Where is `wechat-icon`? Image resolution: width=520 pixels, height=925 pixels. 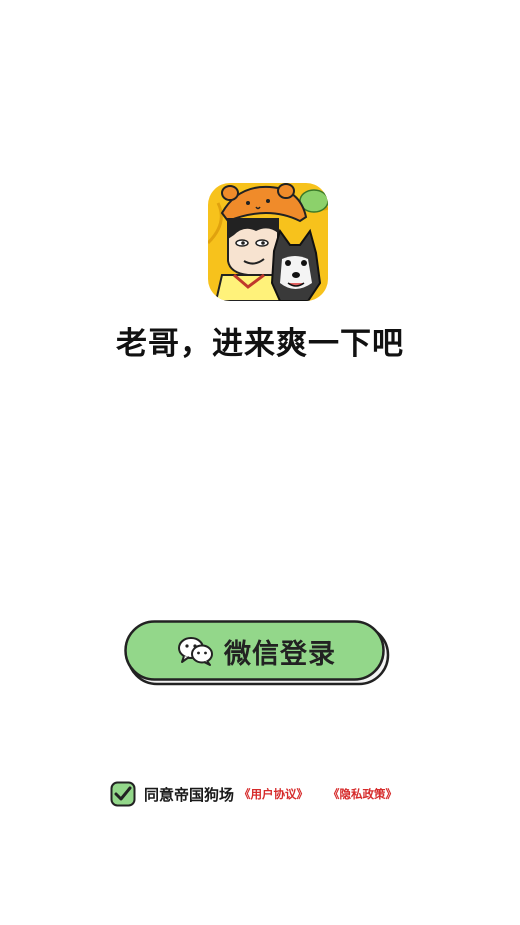 wechat-icon is located at coordinates (195, 651).